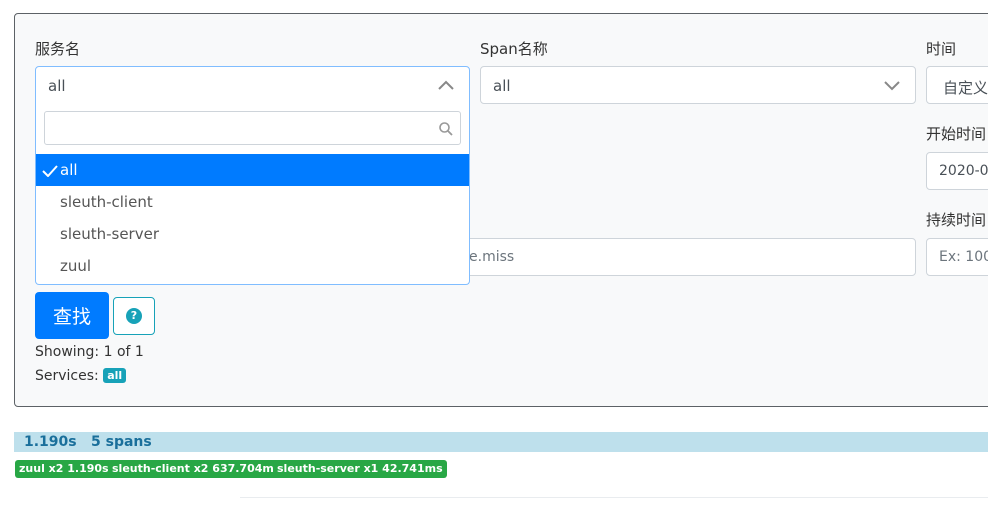  I want to click on service-tag-sleuth-client: sleuth-client x2 637.704ms, so click(196, 469).